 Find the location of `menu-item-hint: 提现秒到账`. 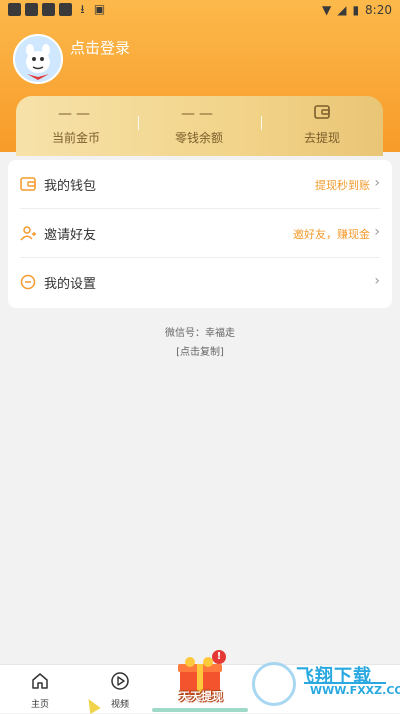

menu-item-hint: 提现秒到账 is located at coordinates (342, 185).